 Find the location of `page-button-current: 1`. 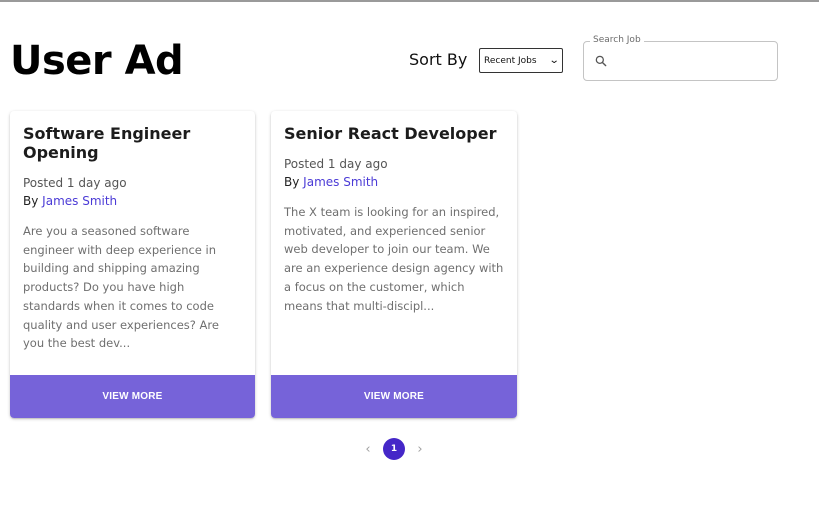

page-button-current: 1 is located at coordinates (394, 449).